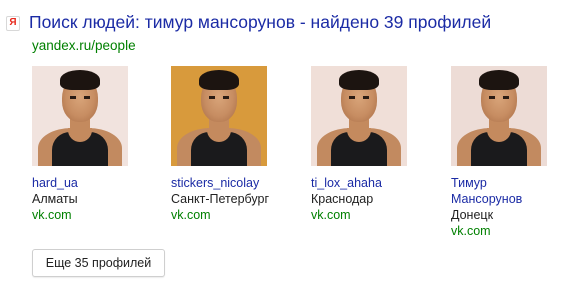  What do you see at coordinates (55, 199) in the screenshot?
I see `profile-city: Алматы` at bounding box center [55, 199].